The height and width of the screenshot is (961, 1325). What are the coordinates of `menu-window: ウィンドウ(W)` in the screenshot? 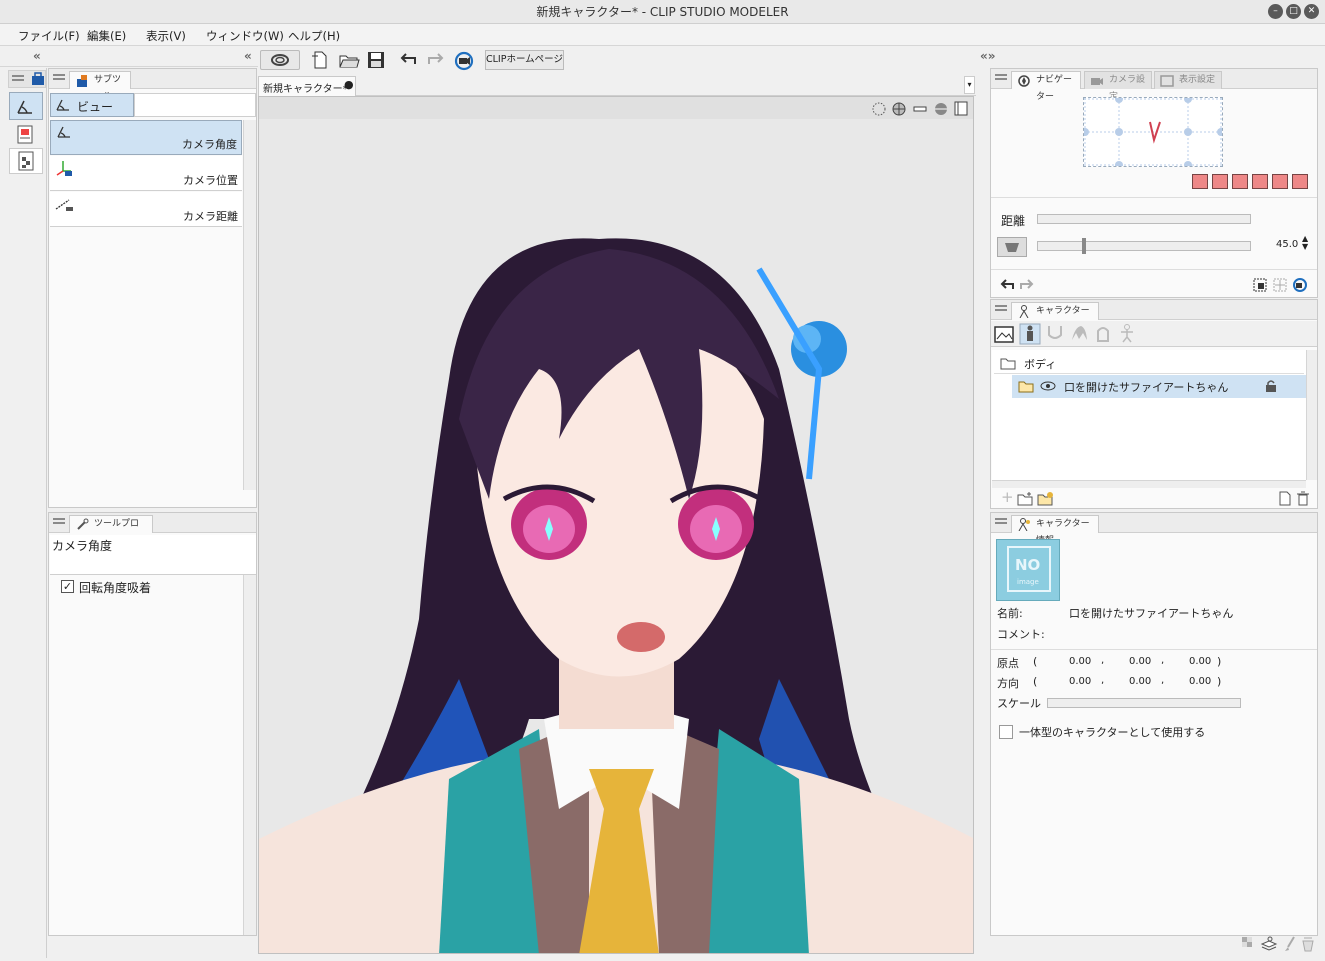 It's located at (245, 36).